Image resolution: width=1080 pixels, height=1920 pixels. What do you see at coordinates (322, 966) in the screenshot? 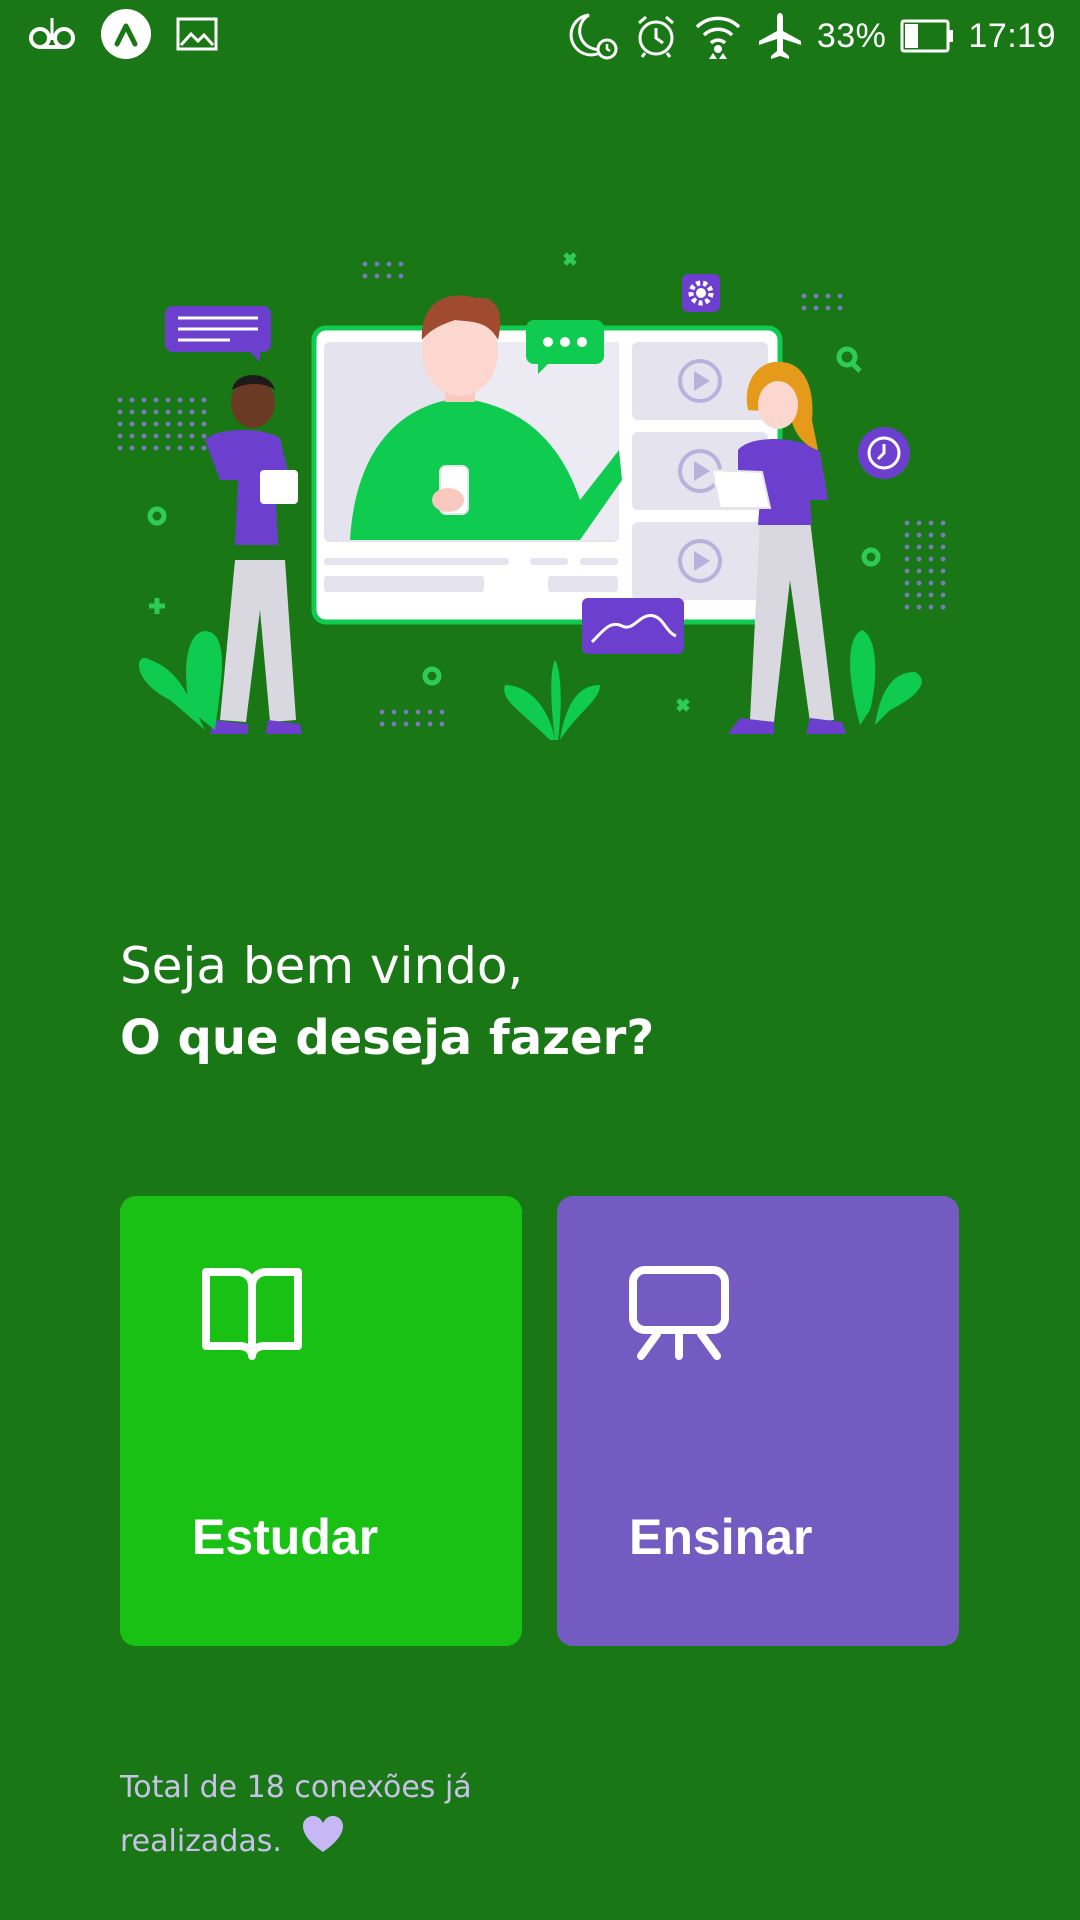
I see `welcome-text: Seja bem vindo,` at bounding box center [322, 966].